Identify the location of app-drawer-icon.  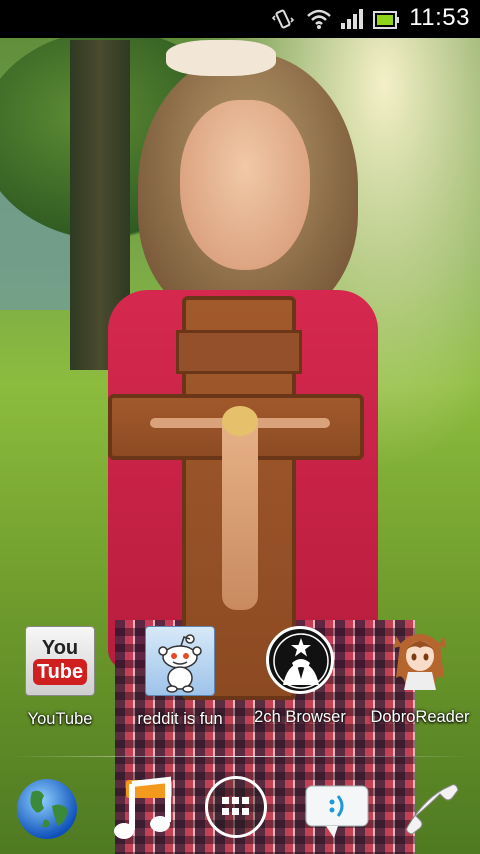
(236, 807).